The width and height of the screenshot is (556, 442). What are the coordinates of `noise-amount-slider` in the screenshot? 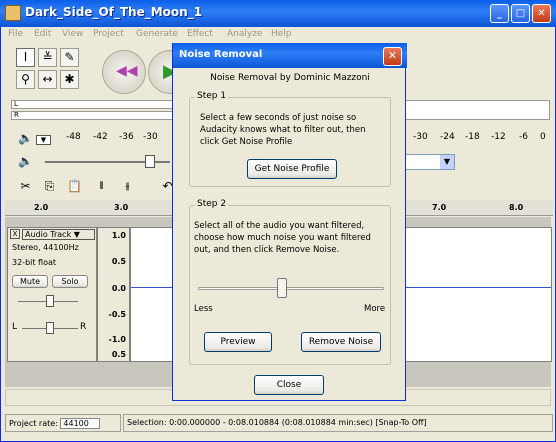 It's located at (291, 288).